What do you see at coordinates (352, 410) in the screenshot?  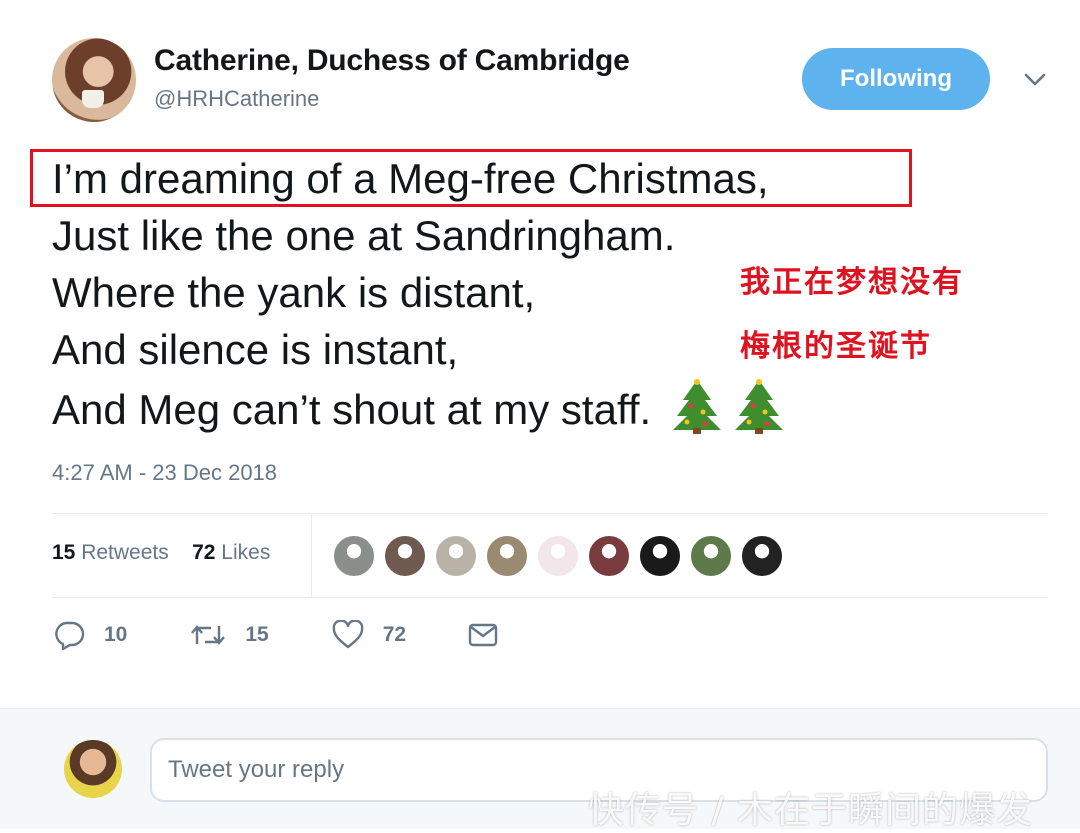 I see `tweet-line: And Meg can’t shout at my staff.` at bounding box center [352, 410].